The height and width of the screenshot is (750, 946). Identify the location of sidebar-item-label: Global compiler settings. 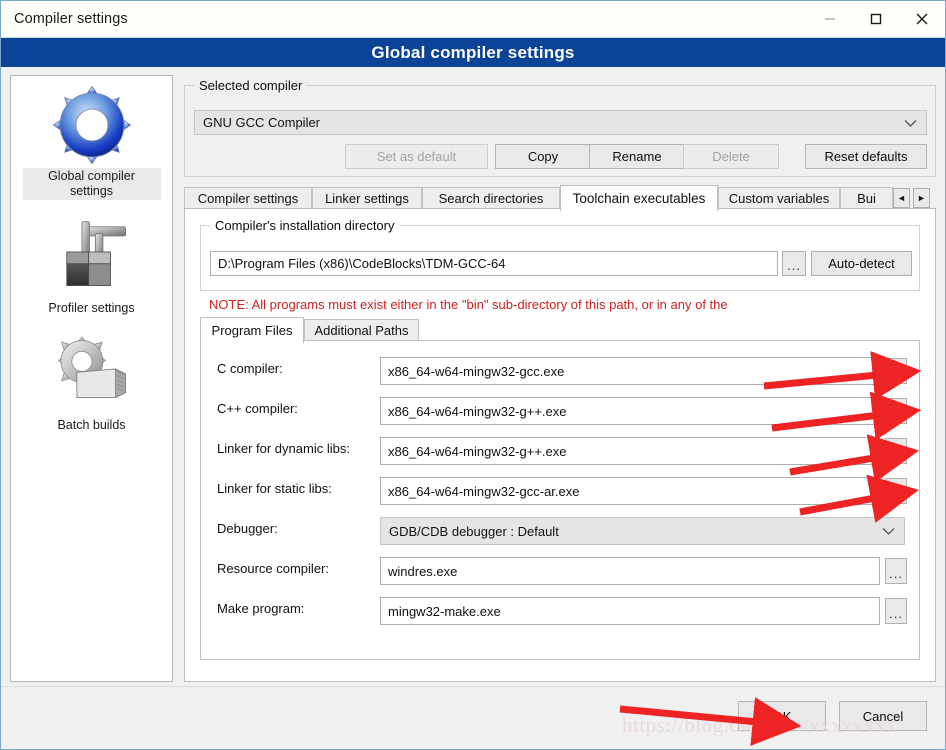
(91, 184).